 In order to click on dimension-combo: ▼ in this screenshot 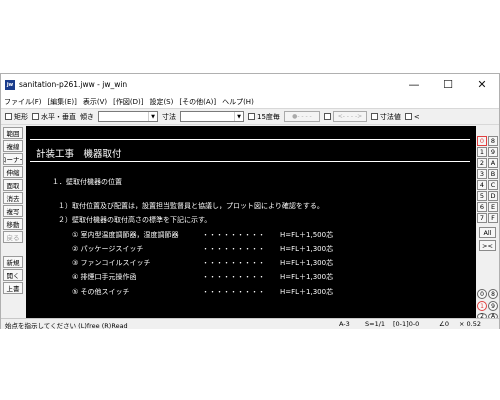, I will do `click(212, 116)`.